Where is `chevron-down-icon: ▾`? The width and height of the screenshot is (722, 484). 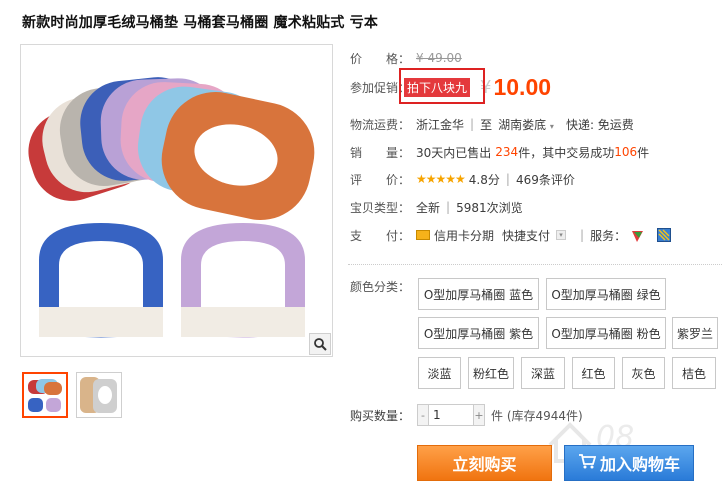
chevron-down-icon: ▾ is located at coordinates (551, 126).